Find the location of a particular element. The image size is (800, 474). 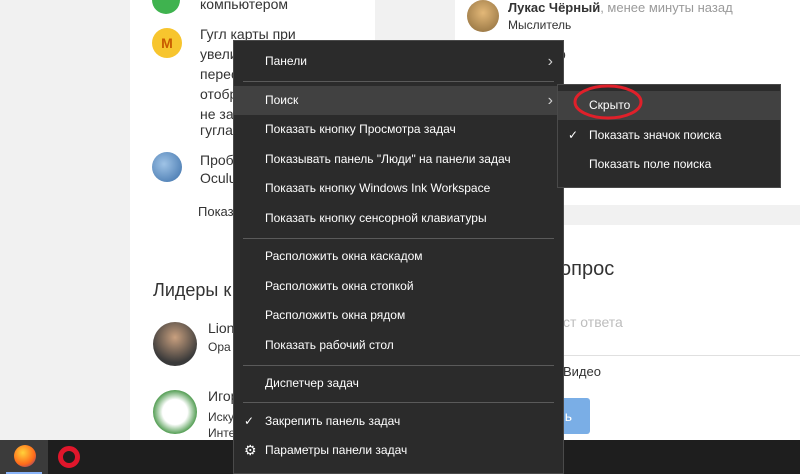

question-line-6: гугла. is located at coordinates (218, 130).